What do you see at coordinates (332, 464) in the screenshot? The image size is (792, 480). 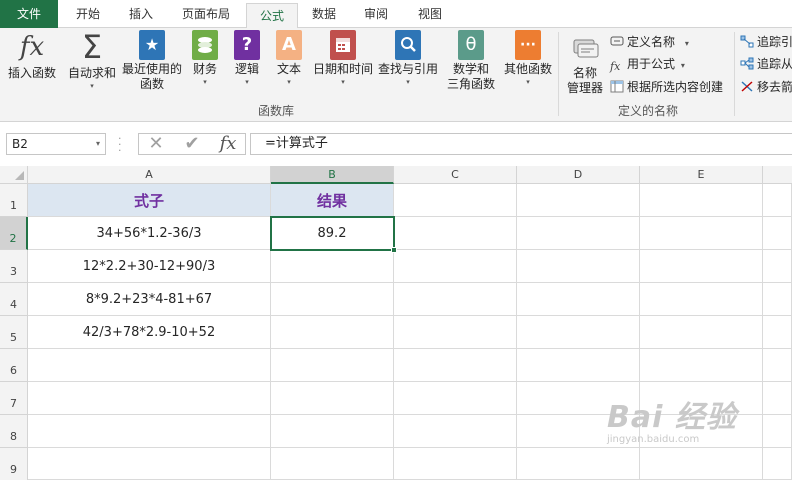 I see `cell-b9` at bounding box center [332, 464].